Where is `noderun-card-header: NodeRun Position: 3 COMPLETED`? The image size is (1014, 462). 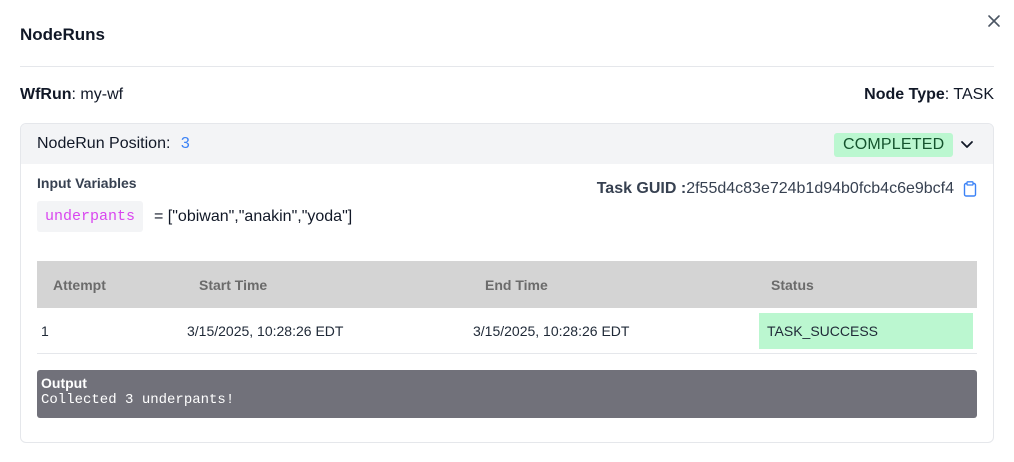
noderun-card-header: NodeRun Position: 3 COMPLETED is located at coordinates (507, 144).